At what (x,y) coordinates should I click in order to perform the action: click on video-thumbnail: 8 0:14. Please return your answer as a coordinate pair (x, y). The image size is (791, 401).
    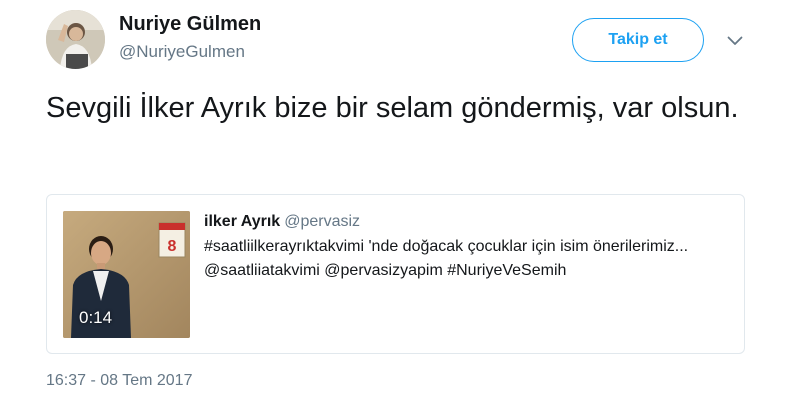
    Looking at the image, I should click on (126, 274).